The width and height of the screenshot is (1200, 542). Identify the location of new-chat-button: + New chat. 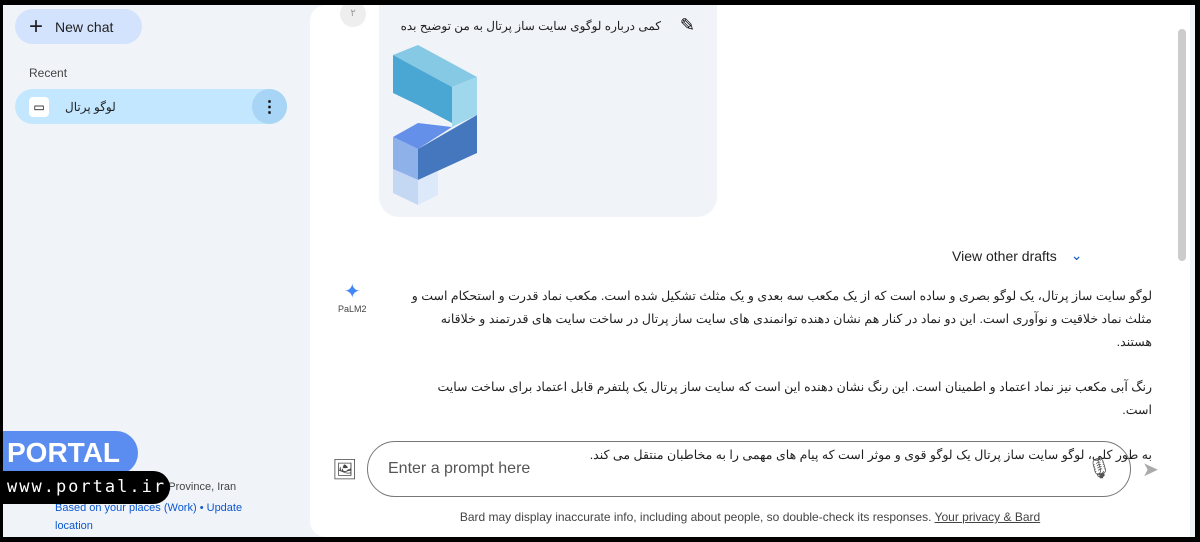
(78, 26).